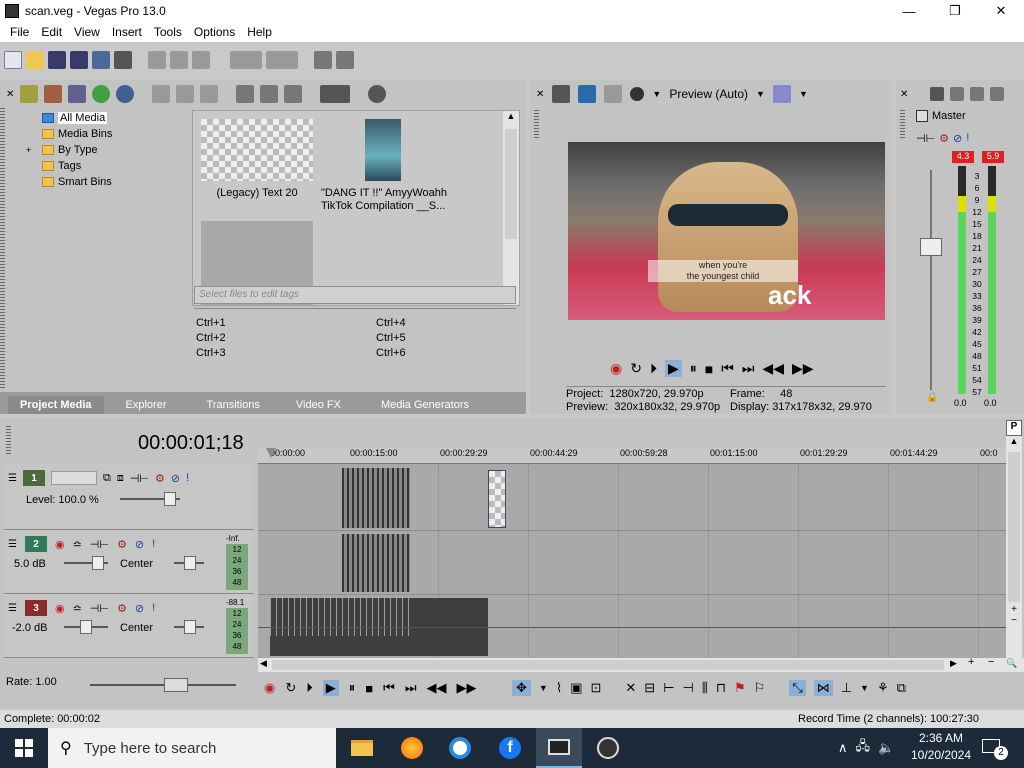 The width and height of the screenshot is (1024, 768). Describe the element at coordinates (113, 166) in the screenshot. I see `tree-item-tags: Tags` at that location.